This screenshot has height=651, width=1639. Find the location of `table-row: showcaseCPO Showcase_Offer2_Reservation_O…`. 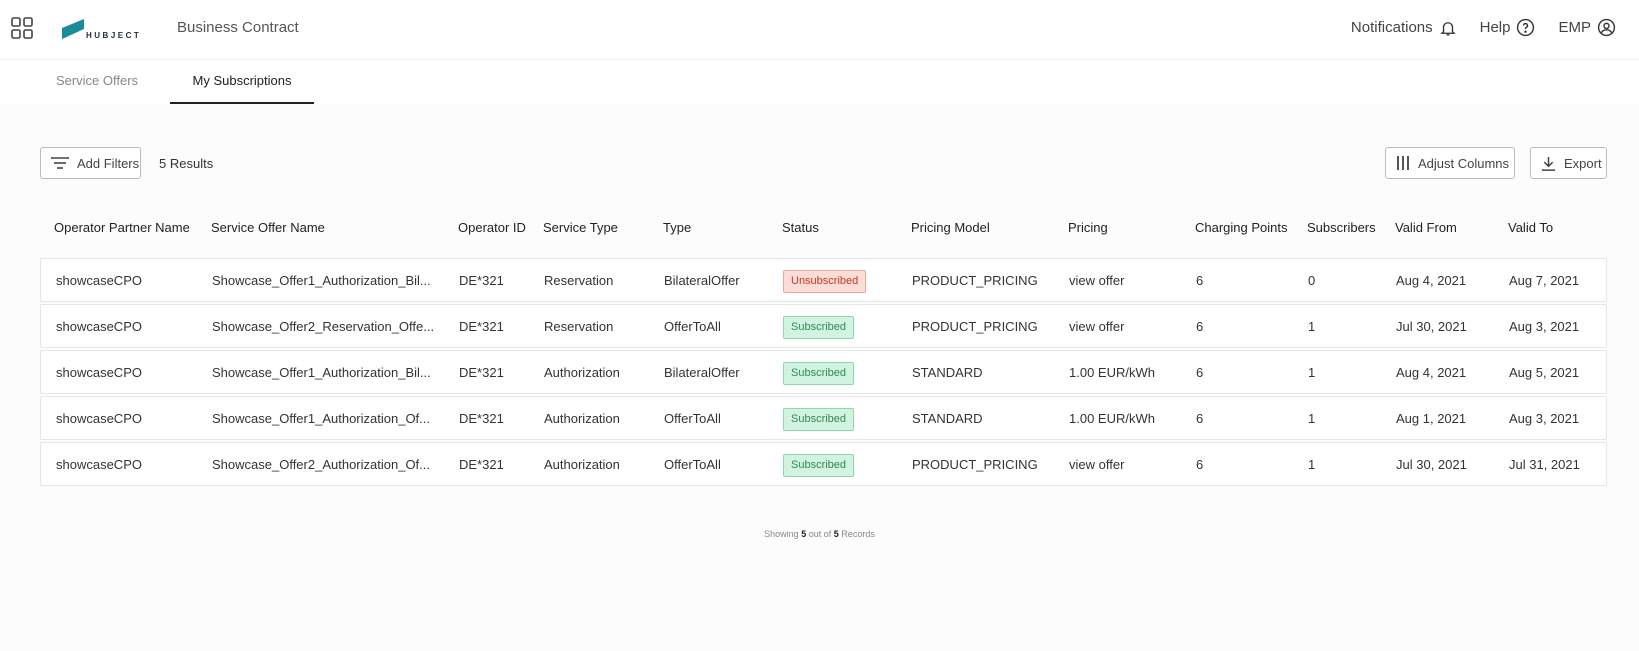

table-row: showcaseCPO Showcase_Offer2_Reservation_O… is located at coordinates (823, 326).